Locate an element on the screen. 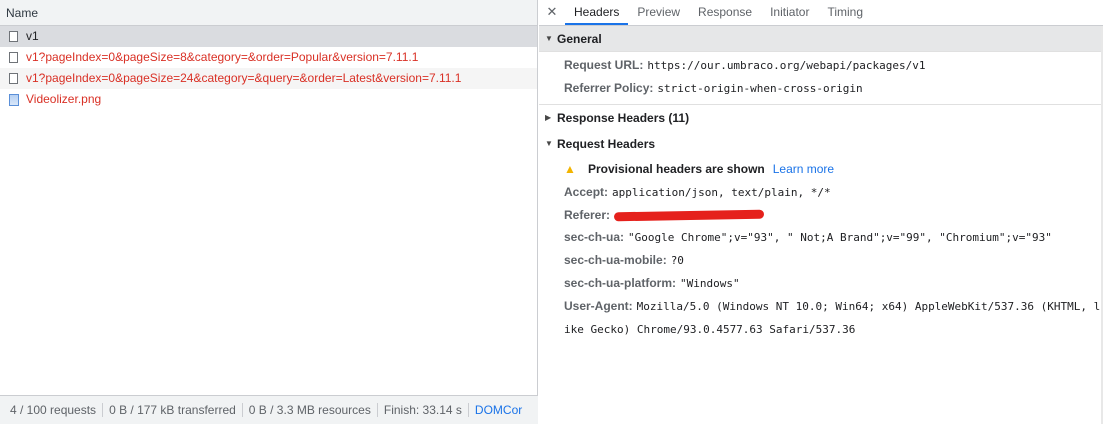  triangle-right-icon: ▶ is located at coordinates (548, 117).